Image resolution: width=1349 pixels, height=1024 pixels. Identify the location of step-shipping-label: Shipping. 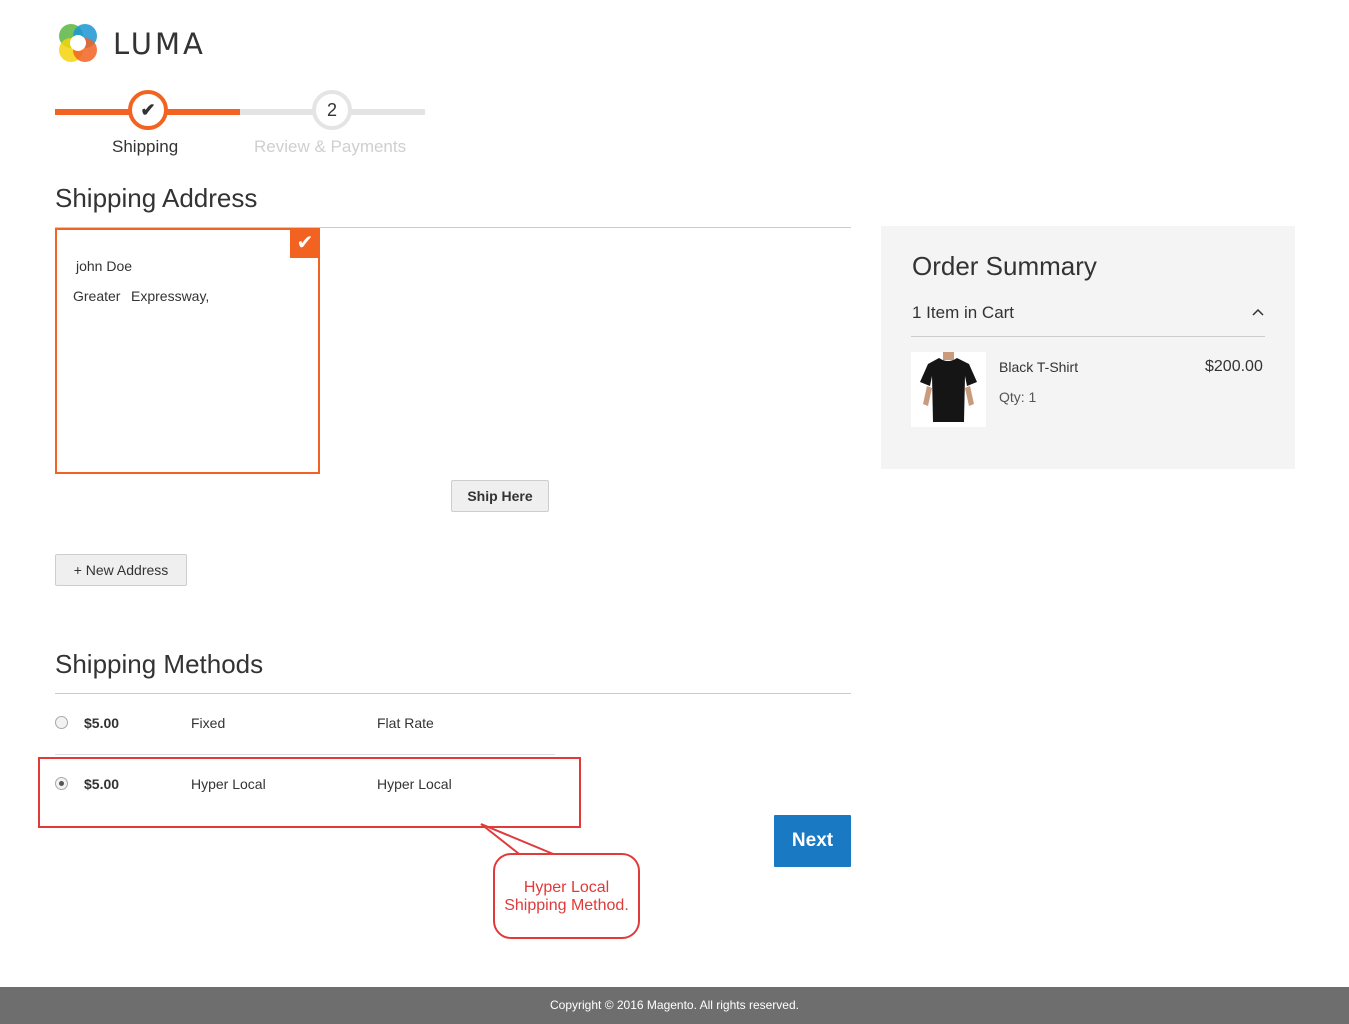
(145, 146).